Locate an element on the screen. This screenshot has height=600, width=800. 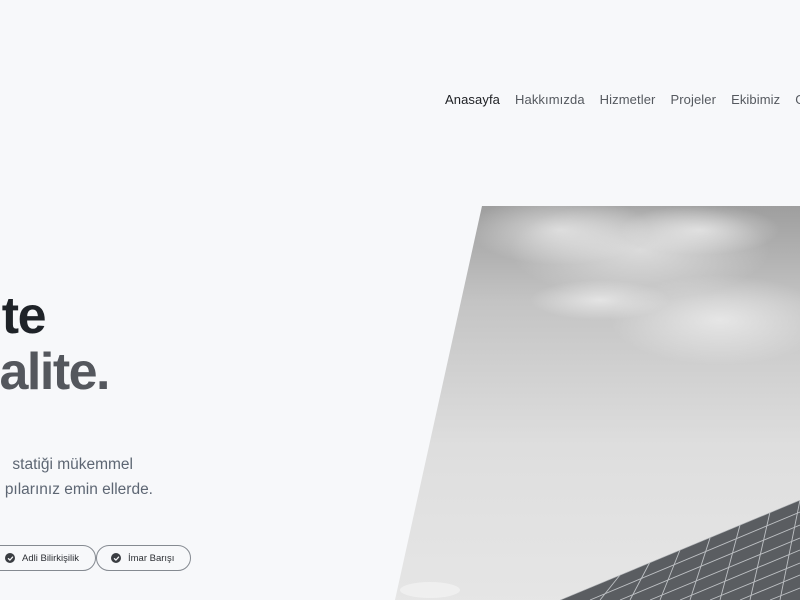
nav-item-hizmetler: Hizmetler is located at coordinates (628, 99).